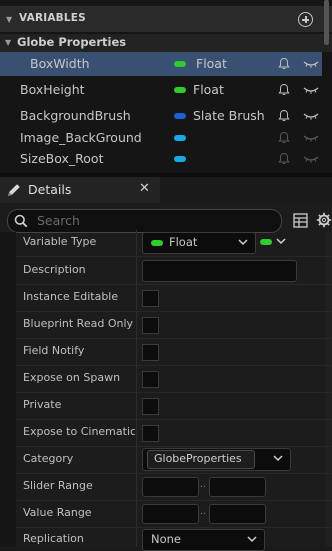  What do you see at coordinates (273, 242) in the screenshot?
I see `container-type-dropdown` at bounding box center [273, 242].